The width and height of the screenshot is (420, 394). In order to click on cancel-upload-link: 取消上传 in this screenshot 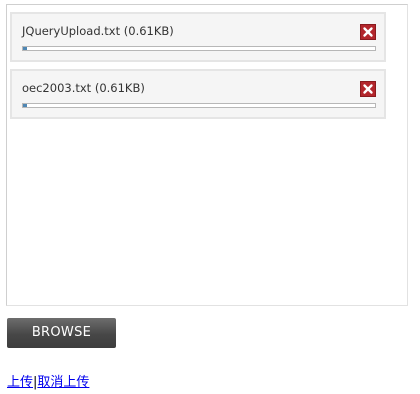, I will do `click(63, 382)`.